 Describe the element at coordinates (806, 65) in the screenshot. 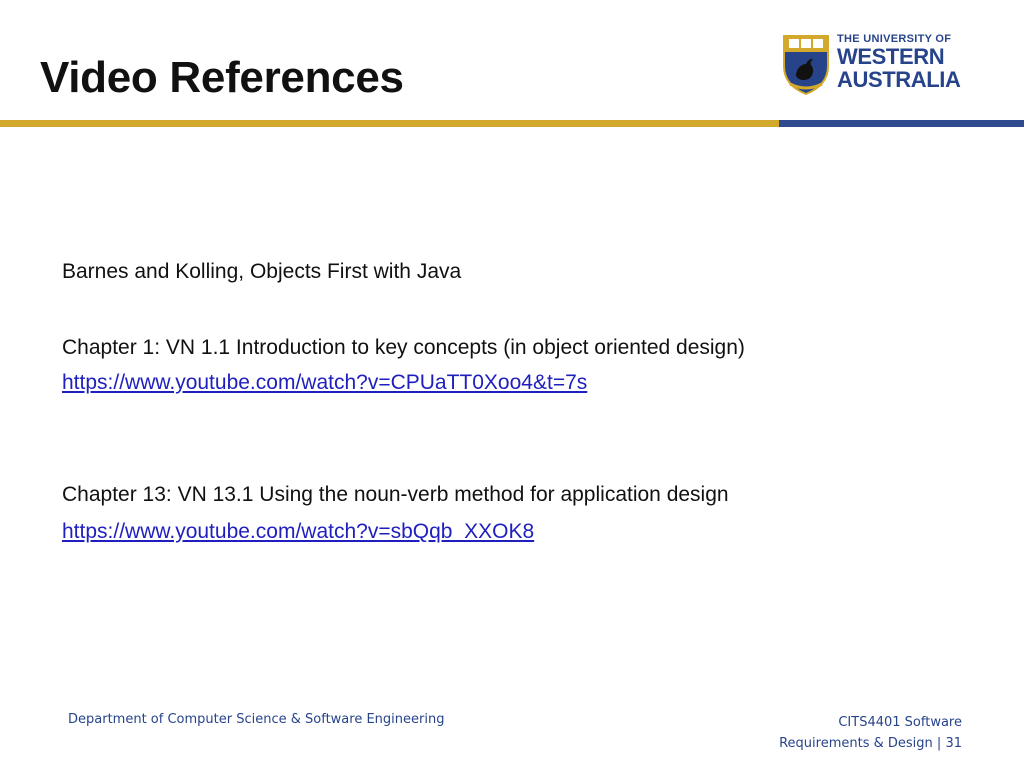

I see `crest-icon` at that location.